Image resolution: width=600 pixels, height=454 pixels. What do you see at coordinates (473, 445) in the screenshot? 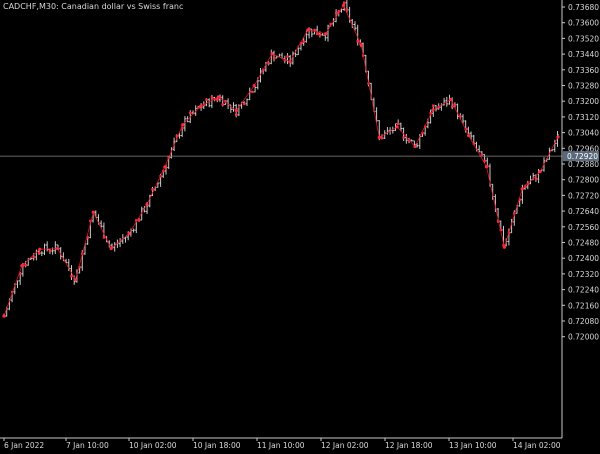
I see `time-tick-label: 13 Jan 10:00` at bounding box center [473, 445].